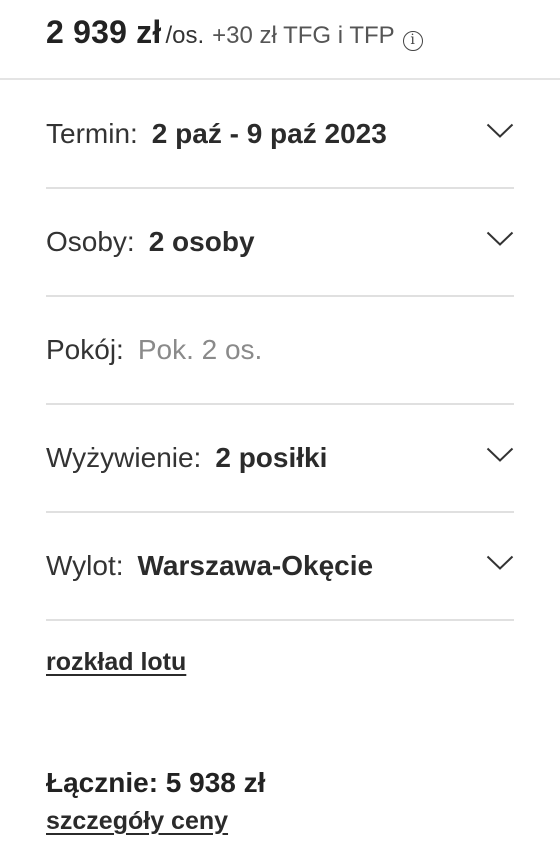  Describe the element at coordinates (90, 241) in the screenshot. I see `persons-label: Osoby:` at that location.